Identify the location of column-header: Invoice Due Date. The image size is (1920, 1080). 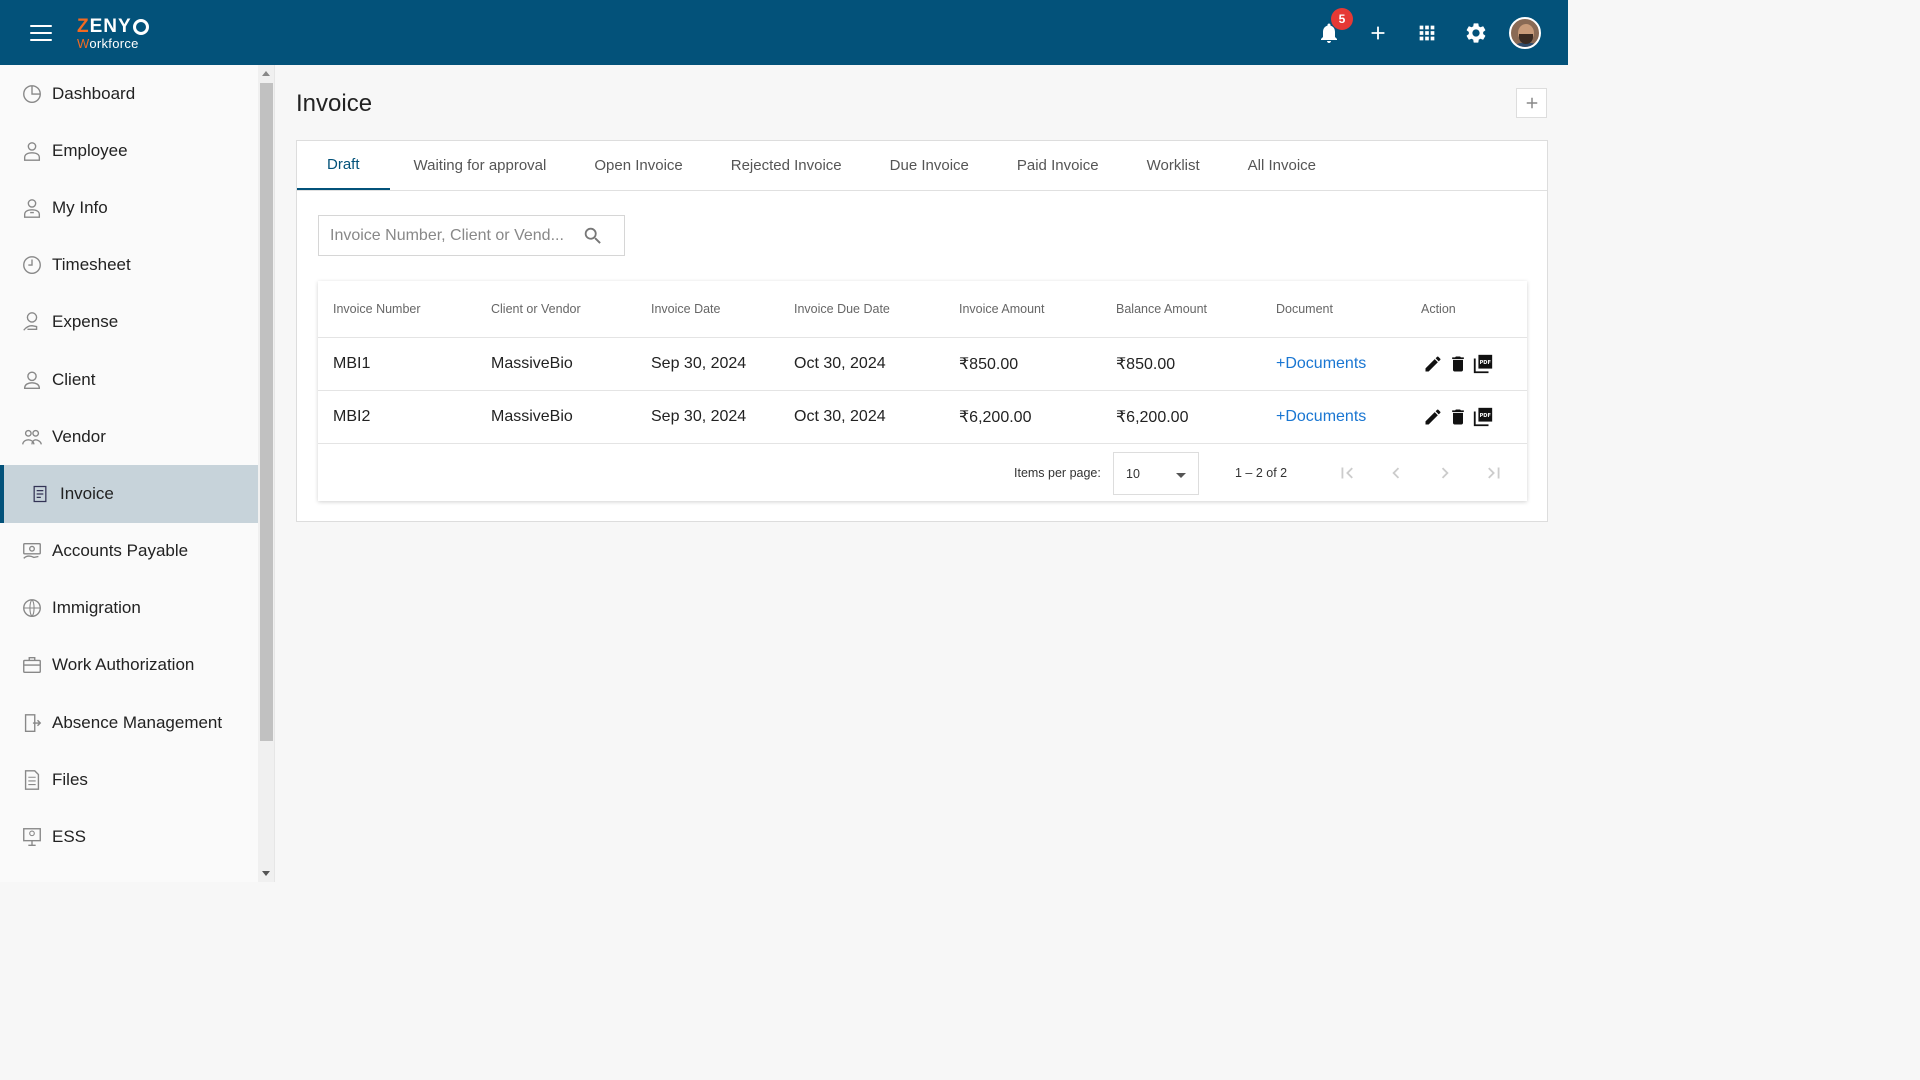
(842, 309).